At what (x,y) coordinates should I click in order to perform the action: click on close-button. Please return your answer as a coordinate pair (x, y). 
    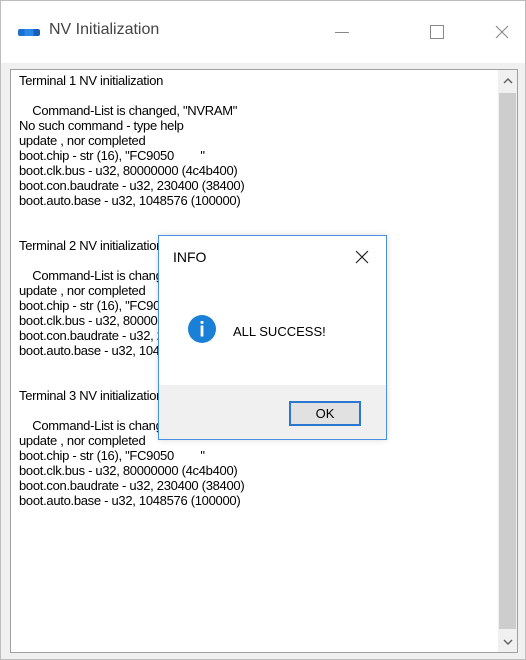
    Looking at the image, I should click on (502, 32).